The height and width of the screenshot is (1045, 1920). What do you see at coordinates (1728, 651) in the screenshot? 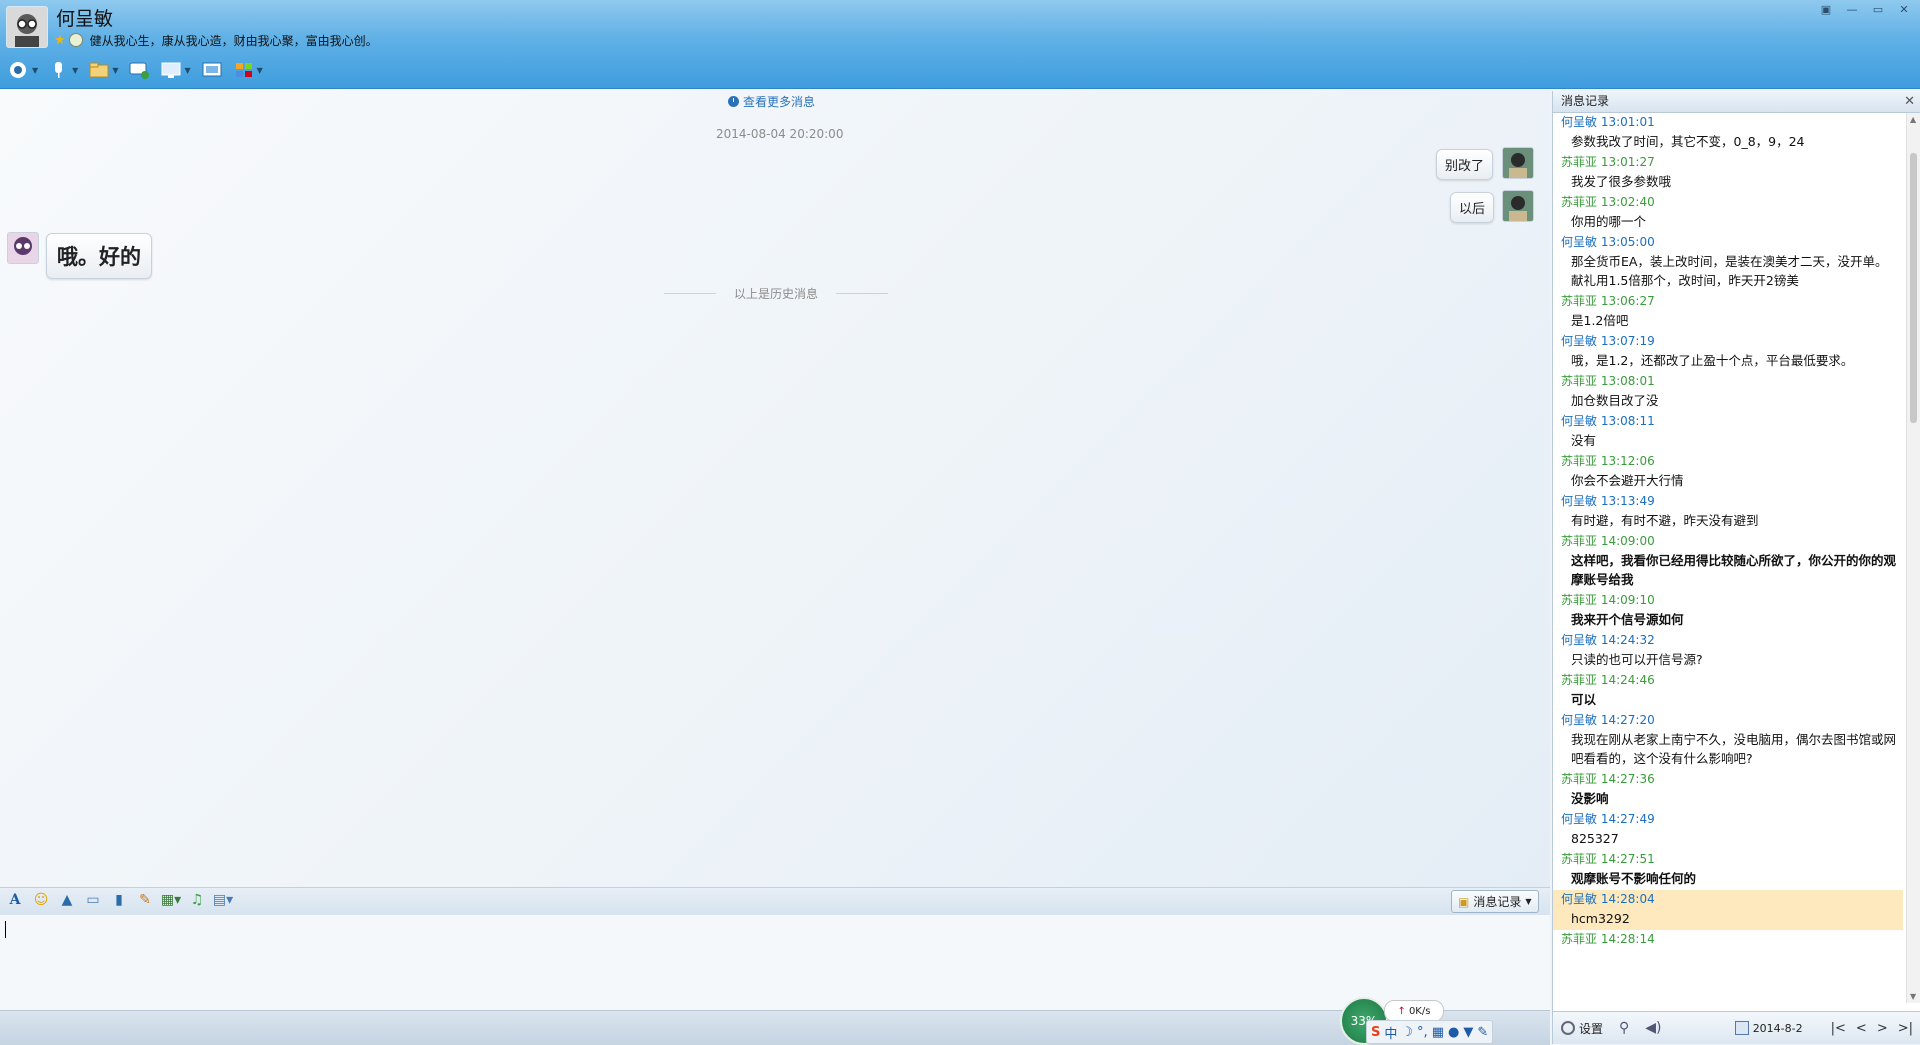
I see `history-entry: 何呈敏 14:24:32 只读的也可以开信号源?` at bounding box center [1728, 651].